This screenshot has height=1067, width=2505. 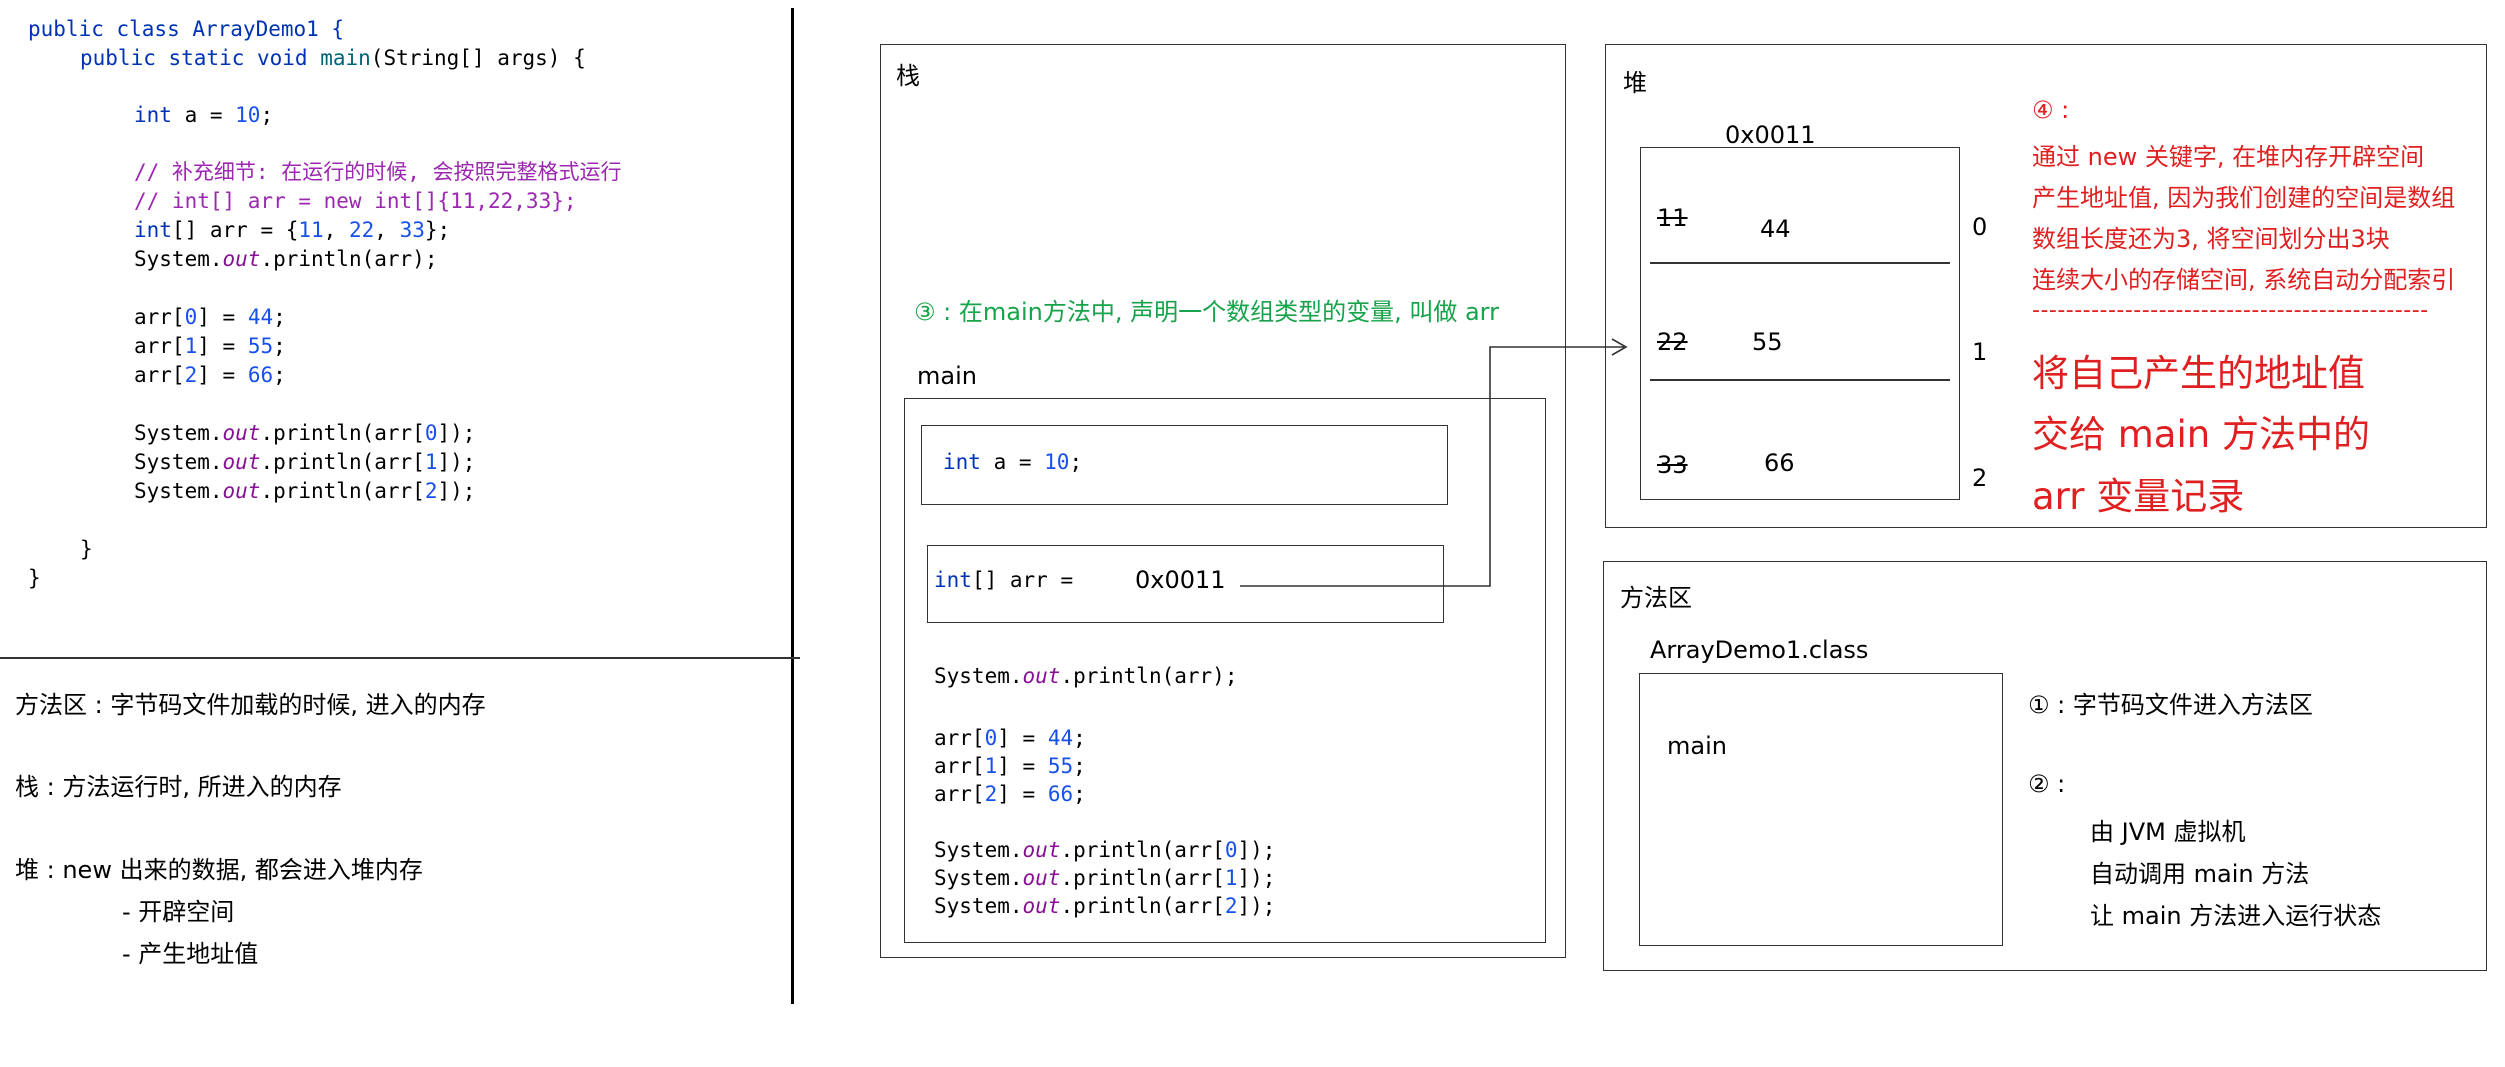 What do you see at coordinates (1619, 347) in the screenshot?
I see `arrowhead-icon` at bounding box center [1619, 347].